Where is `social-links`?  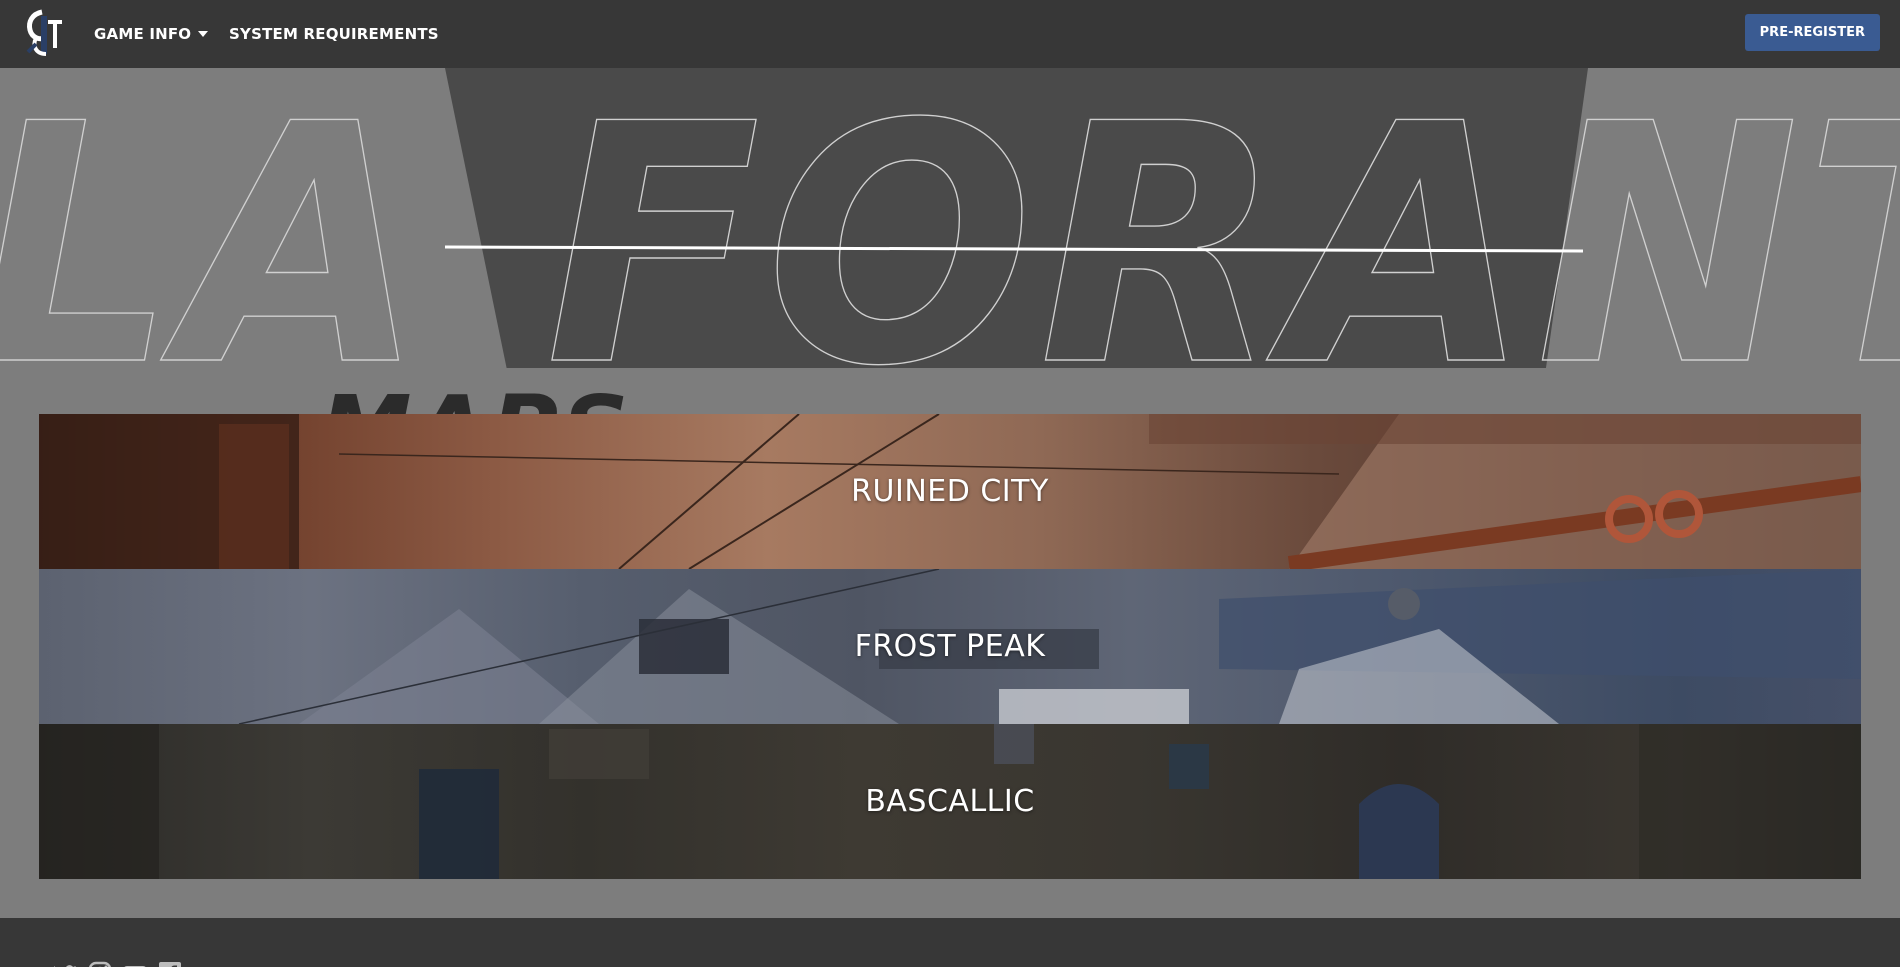
social-links is located at coordinates (117, 963).